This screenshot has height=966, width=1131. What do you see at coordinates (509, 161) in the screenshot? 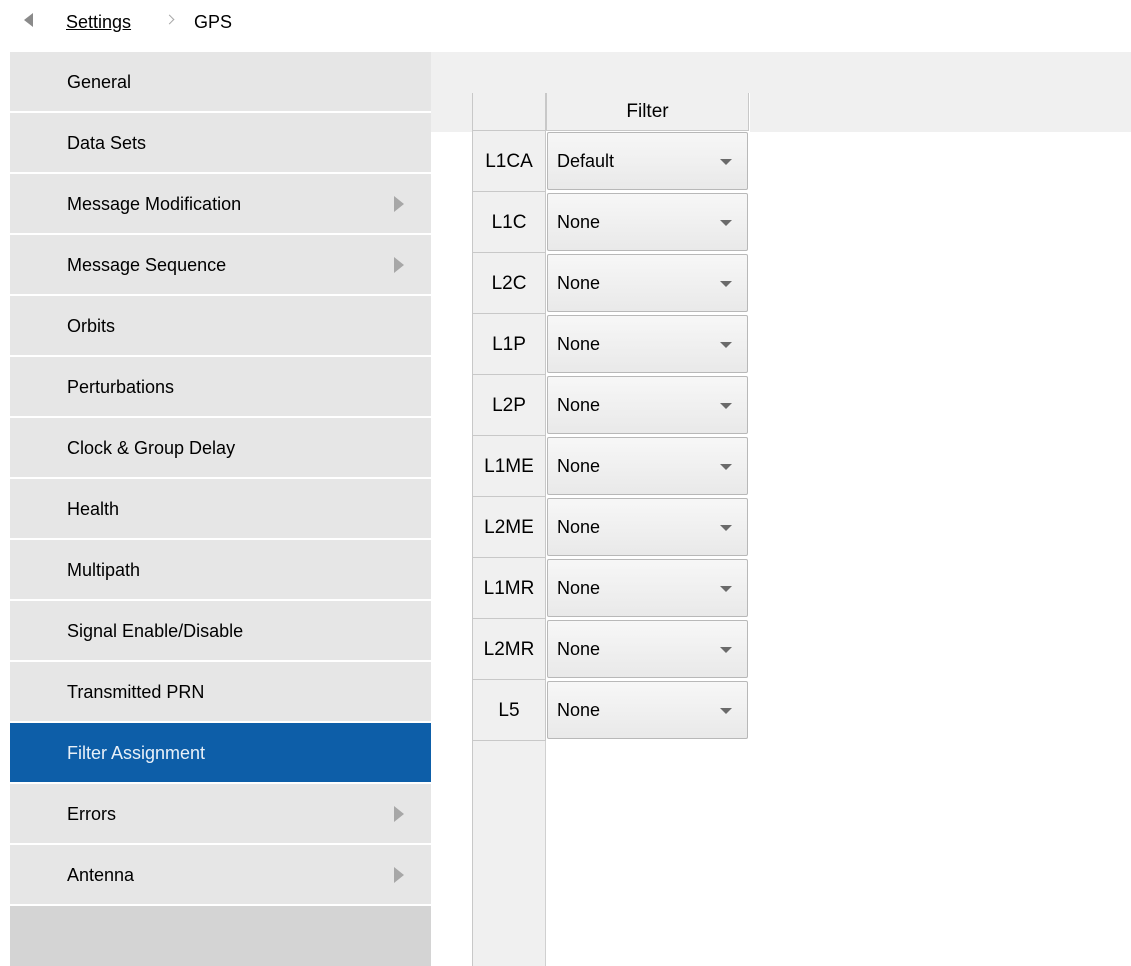
I see `row-header: L1CA` at bounding box center [509, 161].